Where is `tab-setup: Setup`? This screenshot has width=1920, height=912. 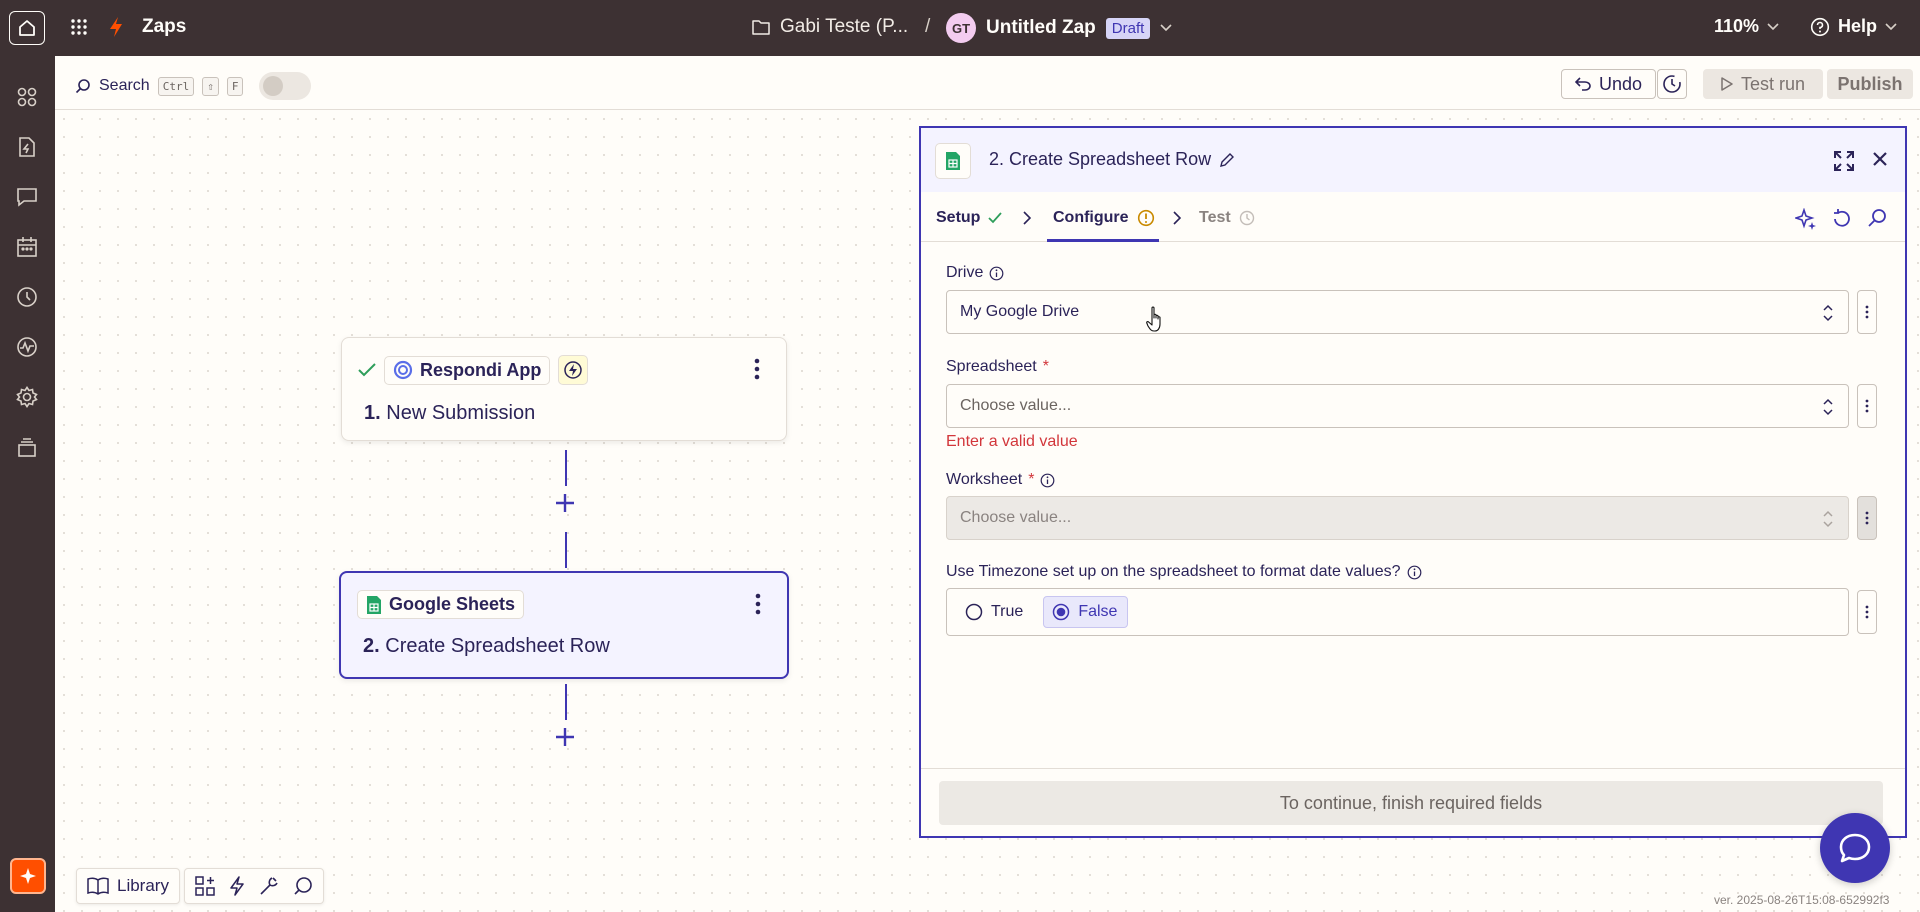 tab-setup: Setup is located at coordinates (969, 218).